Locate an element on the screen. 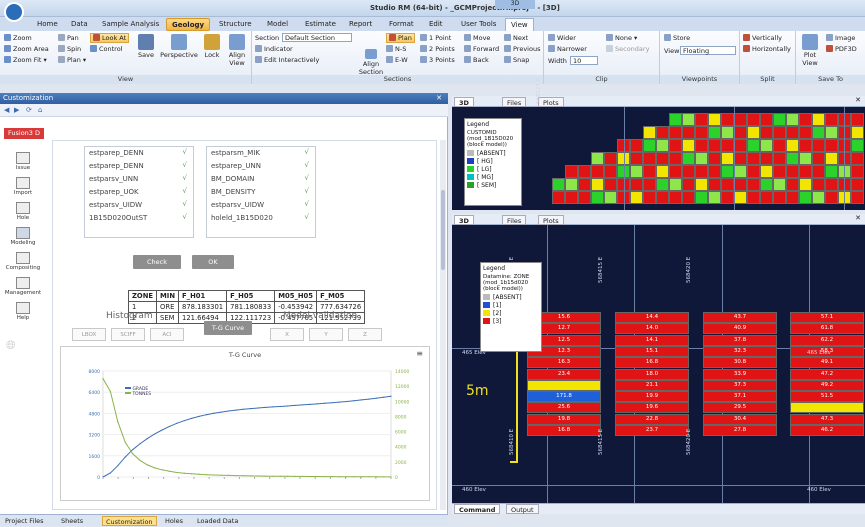 The height and width of the screenshot is (527, 865). list-item: BM_DENSITY √ is located at coordinates (261, 192).